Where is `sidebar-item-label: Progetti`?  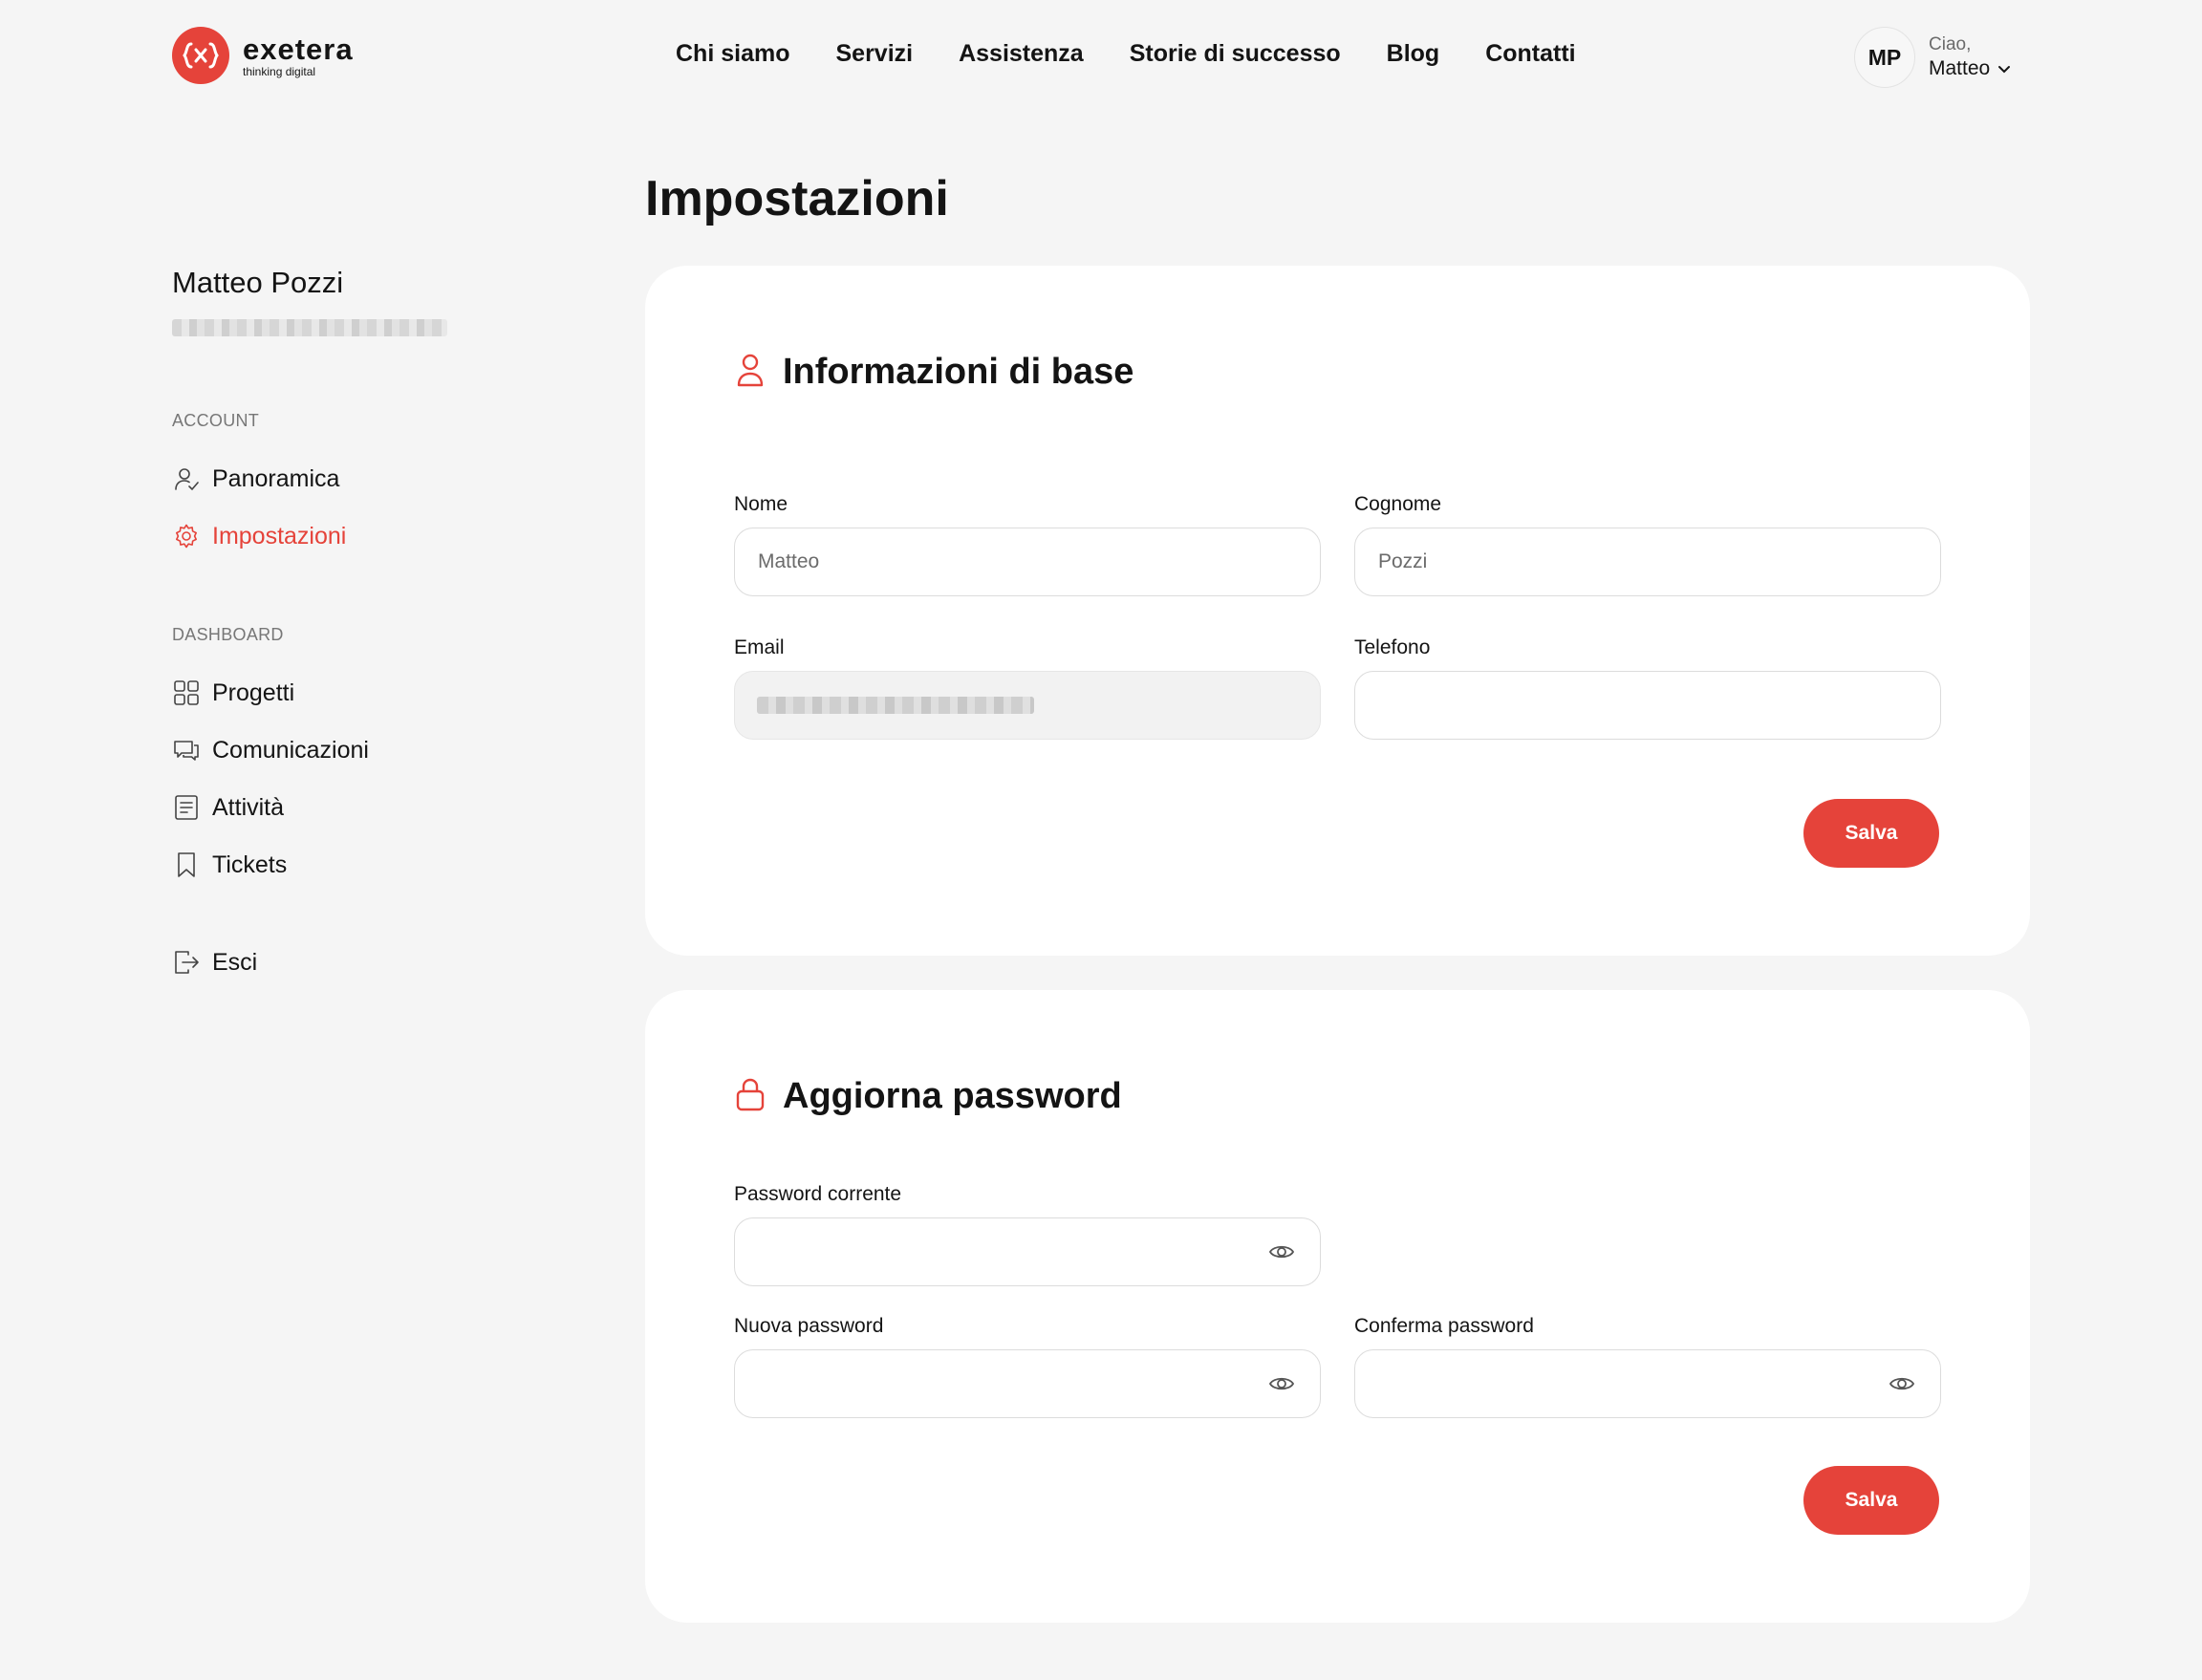
sidebar-item-label: Progetti is located at coordinates (253, 692).